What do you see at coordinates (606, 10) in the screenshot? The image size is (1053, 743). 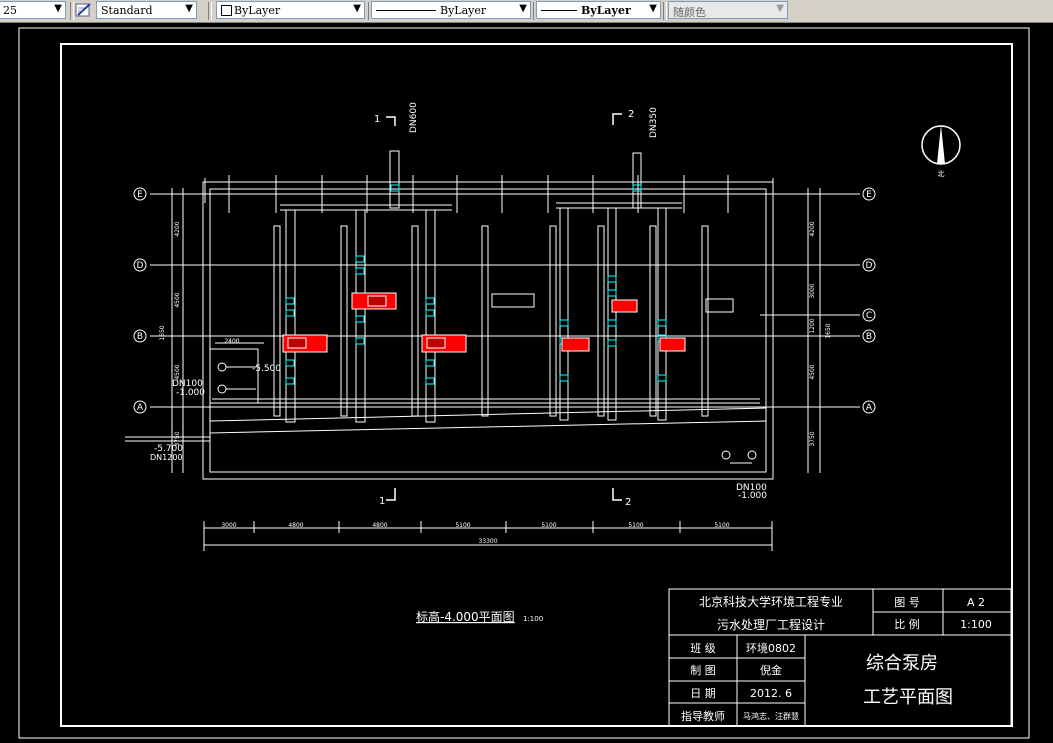 I see `lineweight-value: ByLayer` at bounding box center [606, 10].